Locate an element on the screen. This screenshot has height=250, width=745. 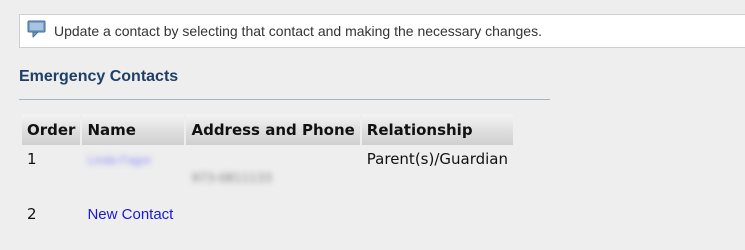
phone-number: 973-0811133 is located at coordinates (232, 178).